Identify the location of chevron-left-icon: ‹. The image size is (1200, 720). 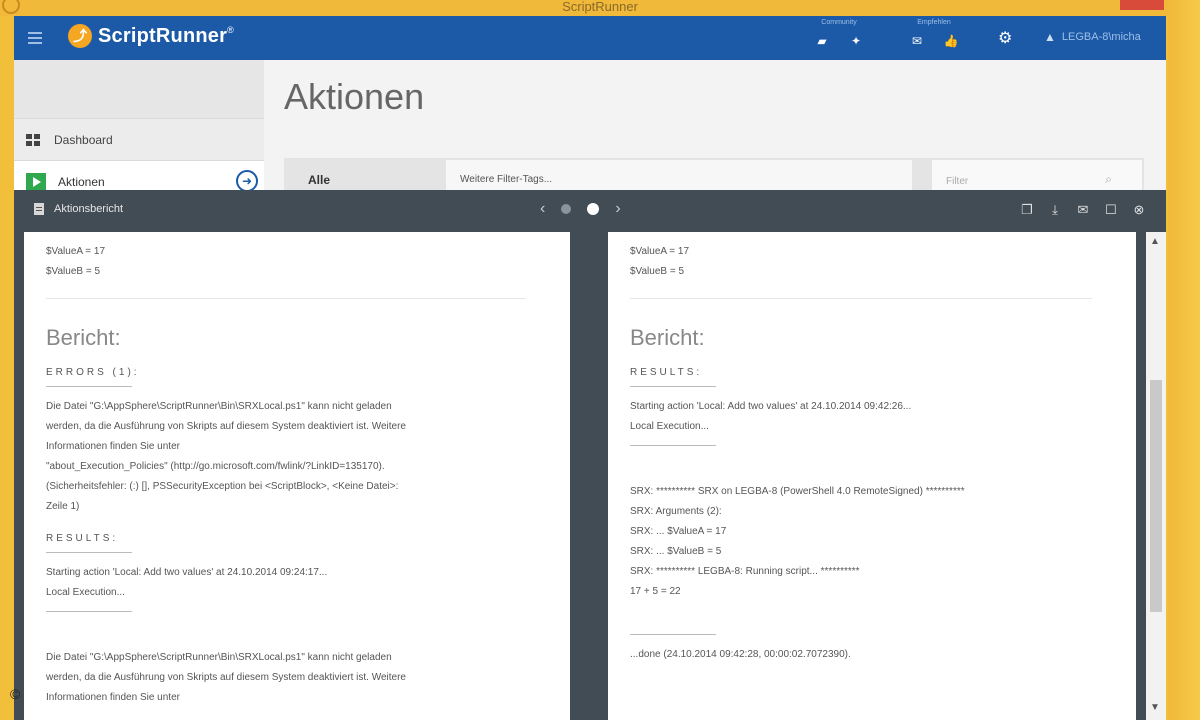
(542, 209).